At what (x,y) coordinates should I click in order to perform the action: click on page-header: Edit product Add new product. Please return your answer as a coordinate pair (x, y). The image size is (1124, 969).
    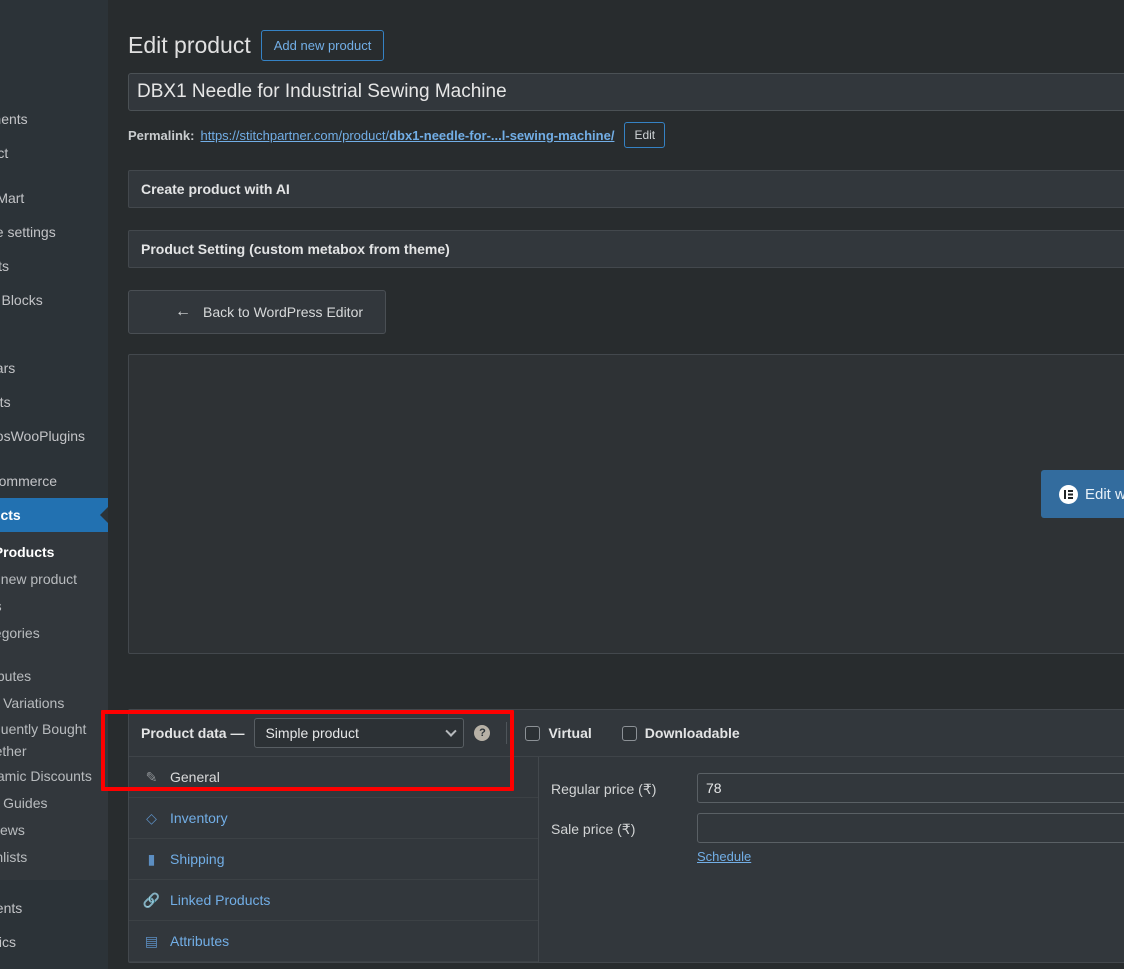
    Looking at the image, I should click on (616, 30).